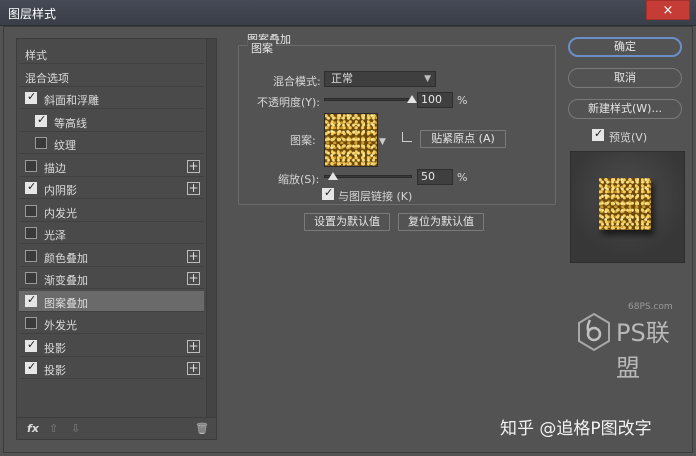 This screenshot has width=696, height=456. What do you see at coordinates (111, 143) in the screenshot?
I see `style-list-item: 纹理` at bounding box center [111, 143].